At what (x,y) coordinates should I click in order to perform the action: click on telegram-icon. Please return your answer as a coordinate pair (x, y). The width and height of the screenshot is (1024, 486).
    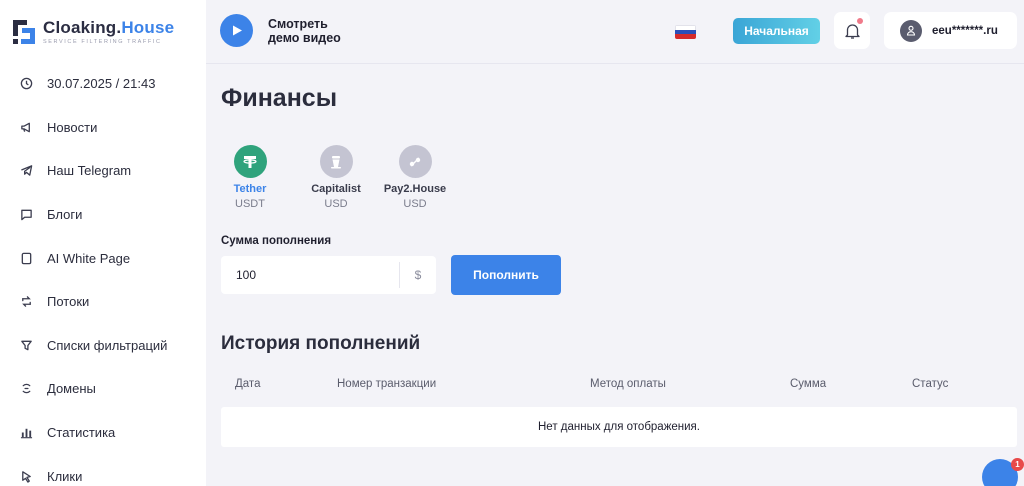
    Looking at the image, I should click on (26, 171).